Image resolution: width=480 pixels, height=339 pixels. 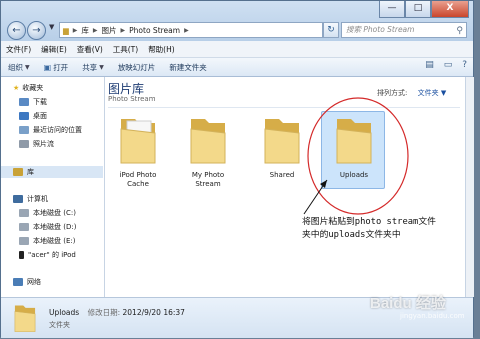 What do you see at coordinates (138, 179) in the screenshot?
I see `folder-label: iPod Photo Cache` at bounding box center [138, 179].